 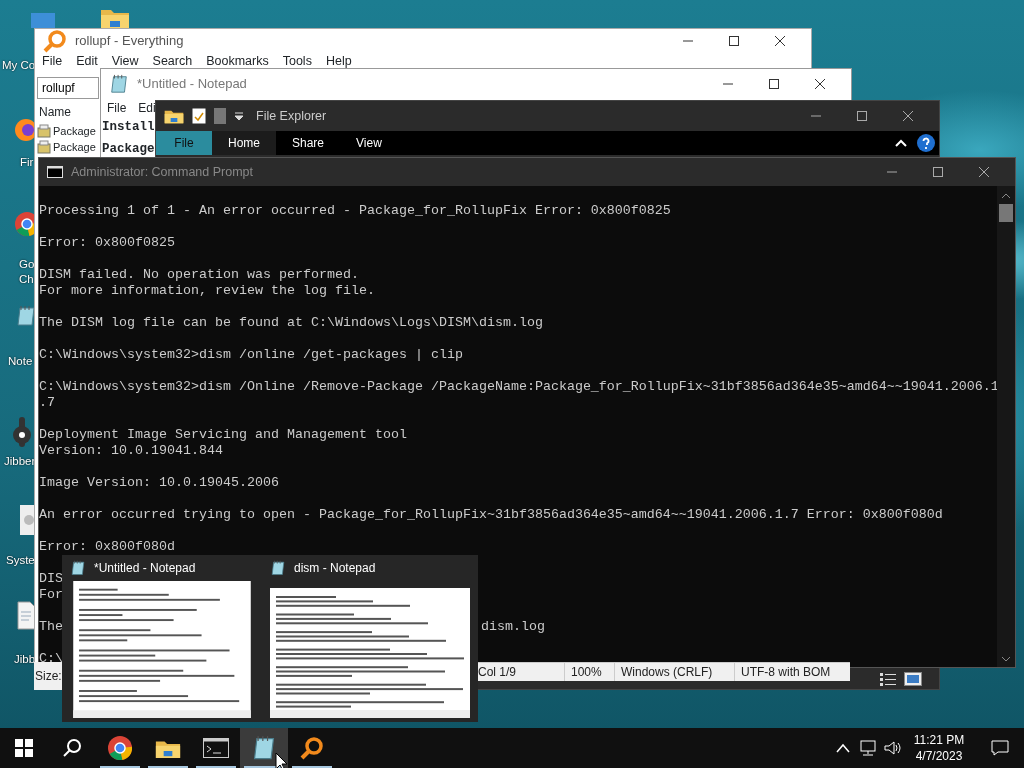 I want to click on window-title: rollupf - Everything, so click(x=129, y=41).